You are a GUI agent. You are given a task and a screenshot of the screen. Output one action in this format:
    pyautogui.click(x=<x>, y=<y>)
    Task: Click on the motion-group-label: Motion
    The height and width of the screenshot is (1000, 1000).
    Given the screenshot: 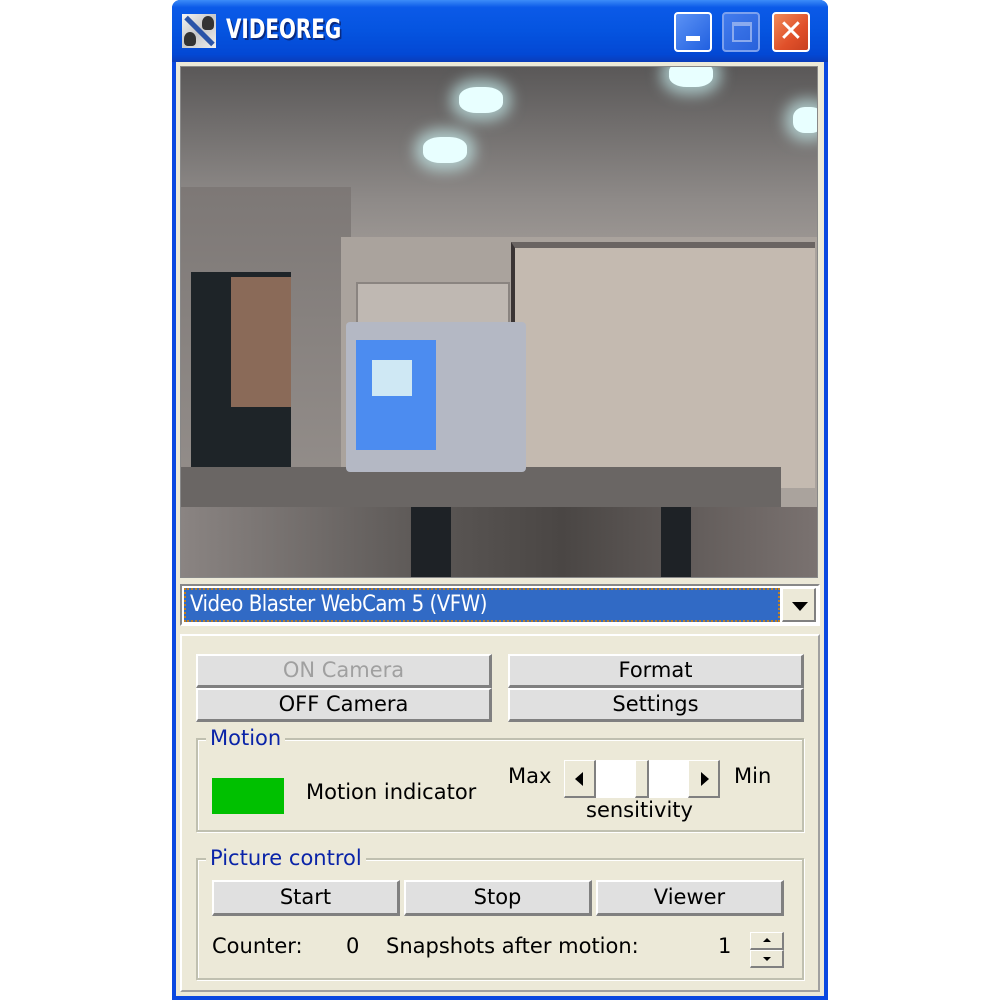 What is the action you would take?
    pyautogui.click(x=246, y=738)
    